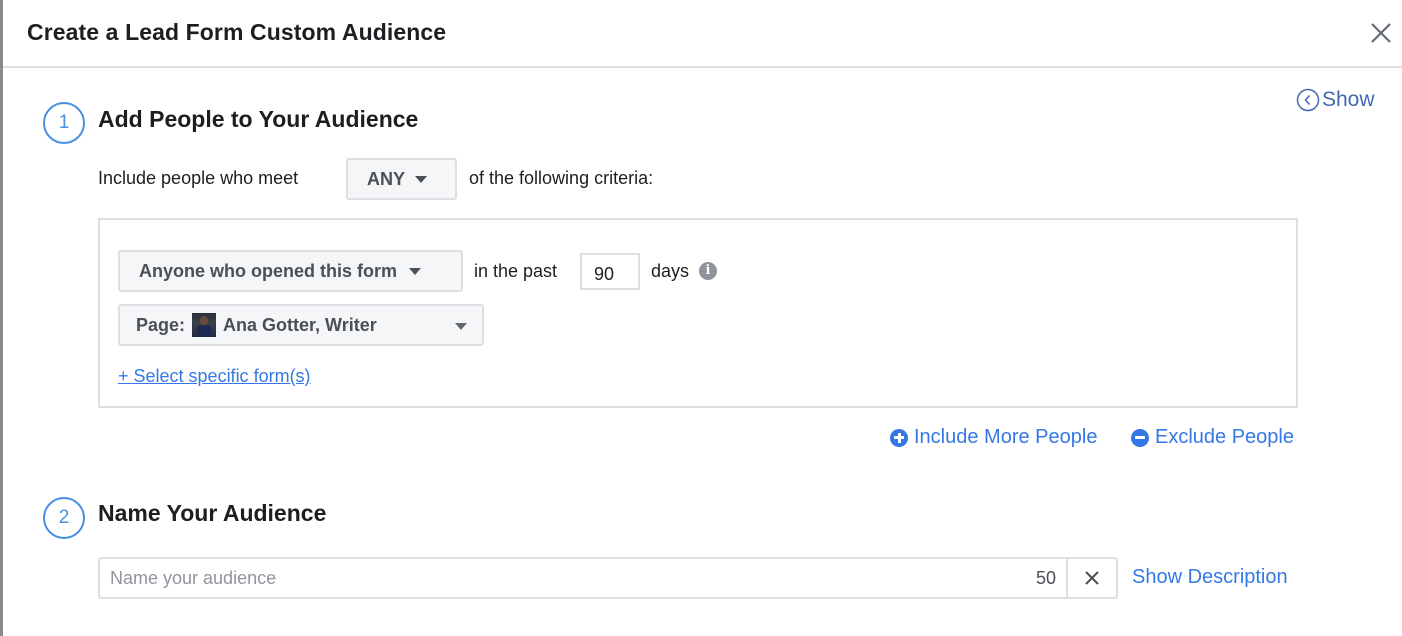 The width and height of the screenshot is (1402, 636). What do you see at coordinates (1308, 100) in the screenshot?
I see `chevron-left-circle-icon` at bounding box center [1308, 100].